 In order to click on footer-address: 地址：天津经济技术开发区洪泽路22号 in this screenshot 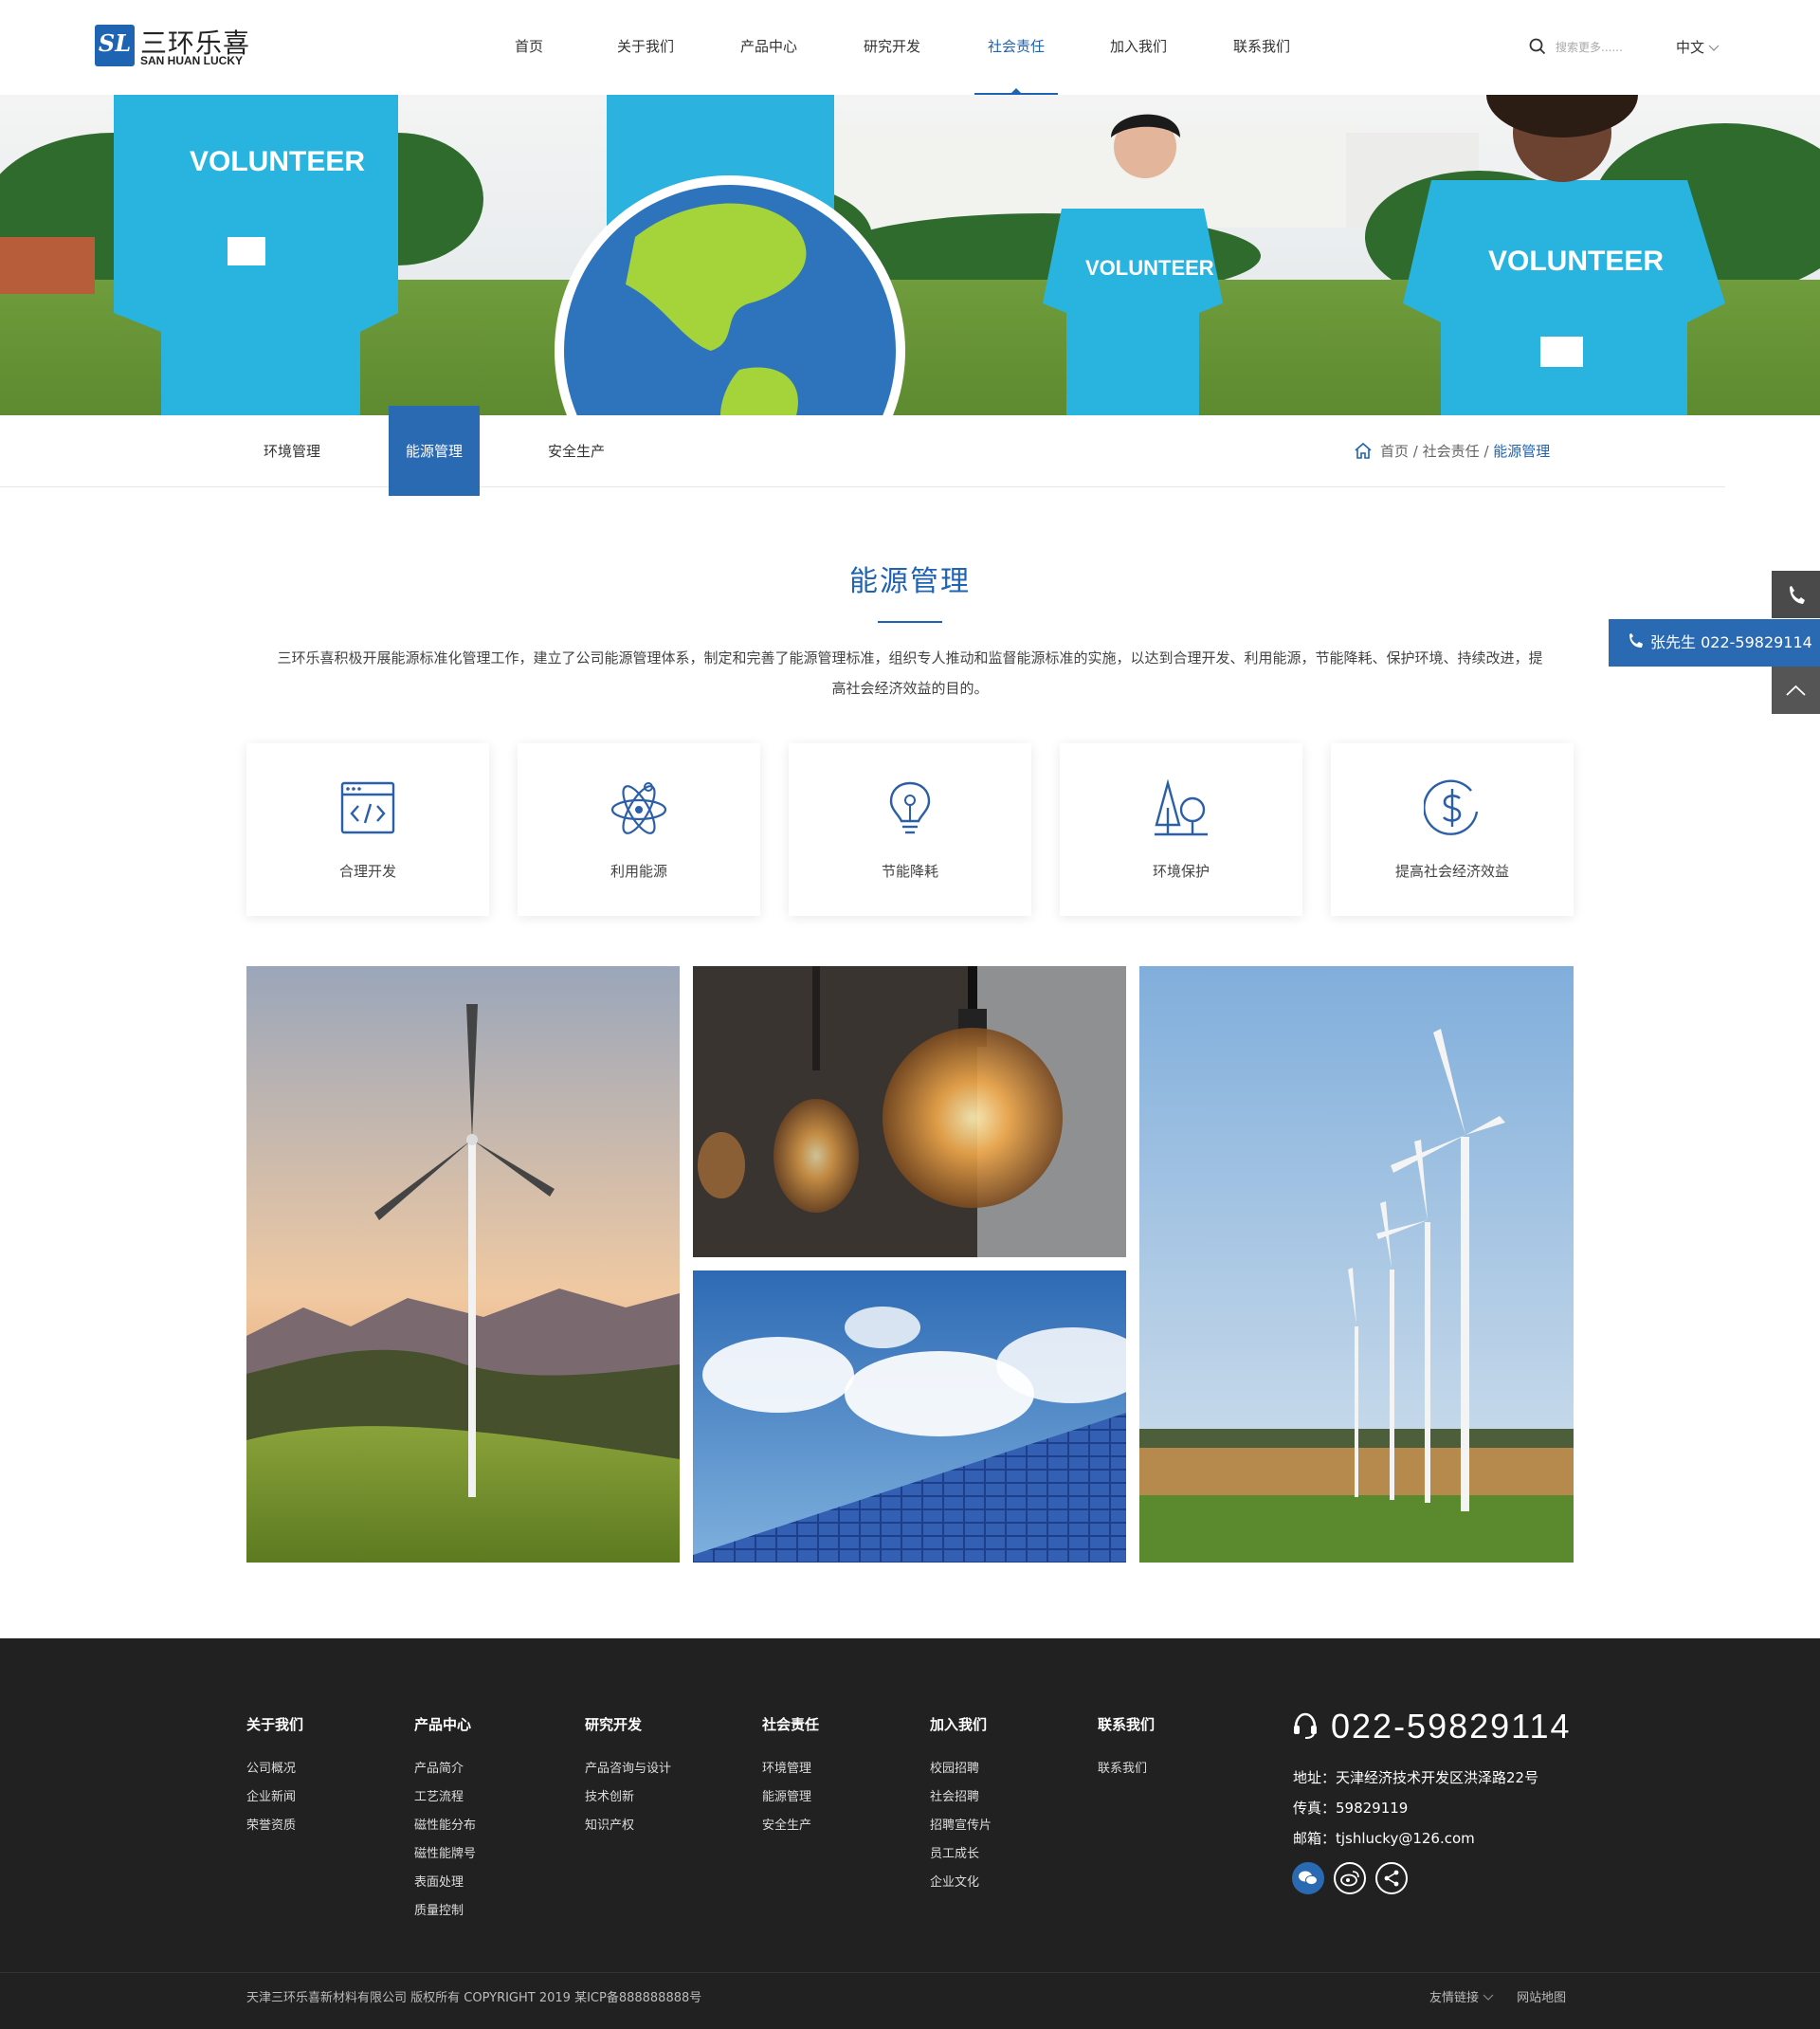, I will do `click(1416, 1777)`.